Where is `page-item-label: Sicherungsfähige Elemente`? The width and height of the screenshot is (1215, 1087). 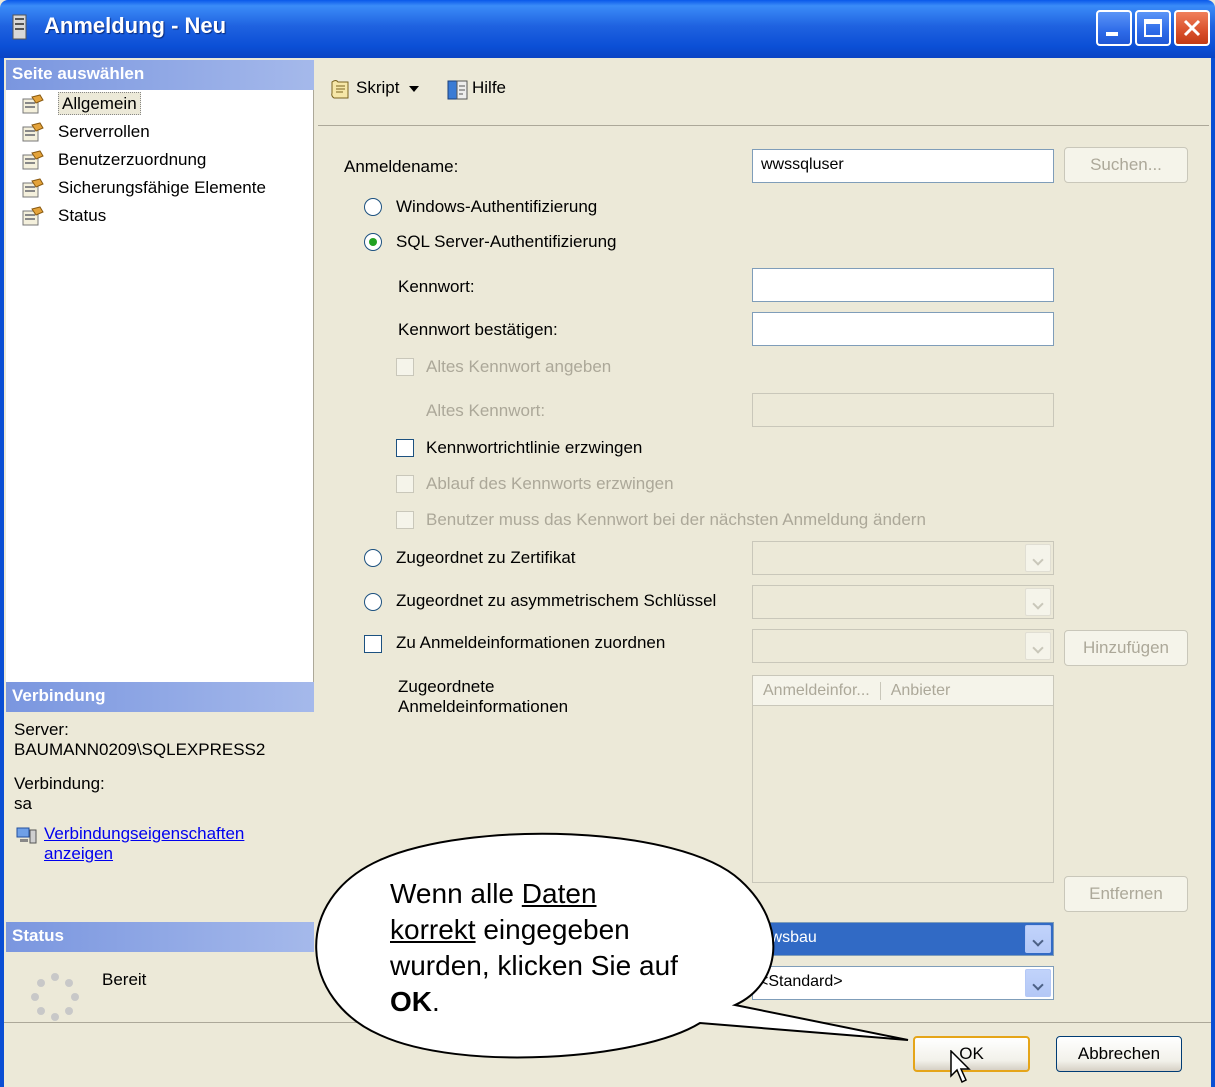
page-item-label: Sicherungsfähige Elemente is located at coordinates (162, 187).